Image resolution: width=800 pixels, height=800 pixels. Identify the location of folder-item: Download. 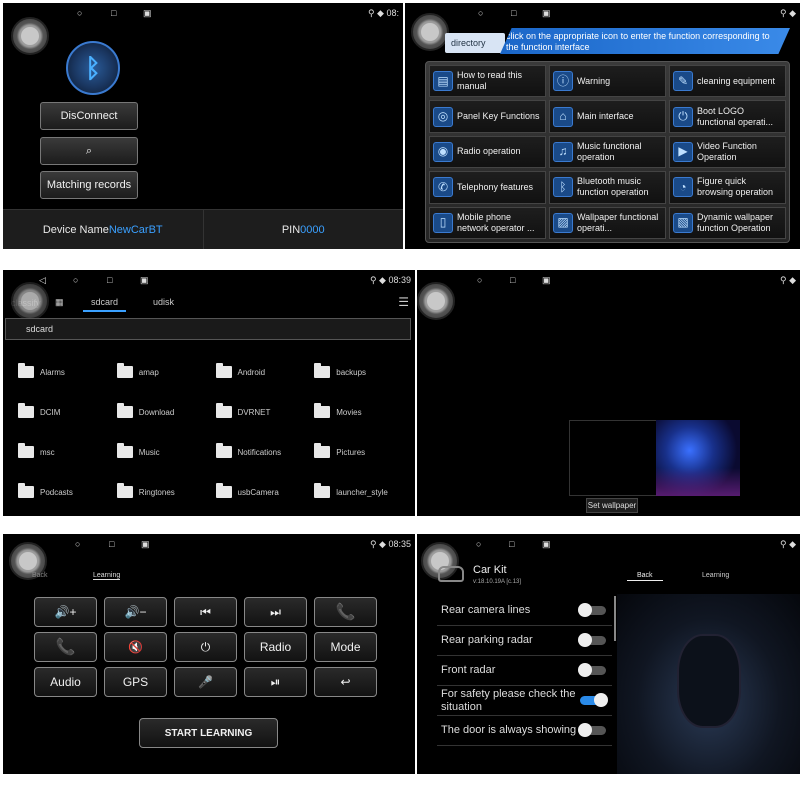
(166, 412).